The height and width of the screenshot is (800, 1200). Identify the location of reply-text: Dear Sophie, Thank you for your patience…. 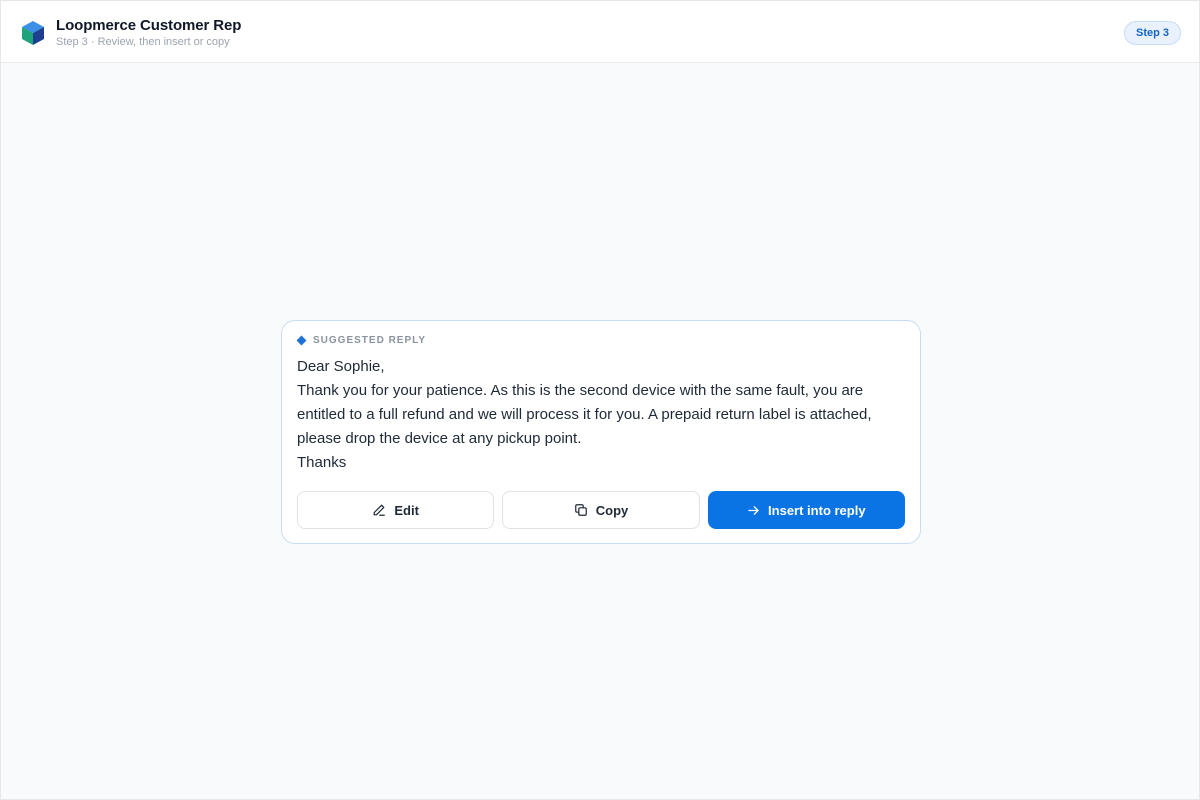
(602, 415).